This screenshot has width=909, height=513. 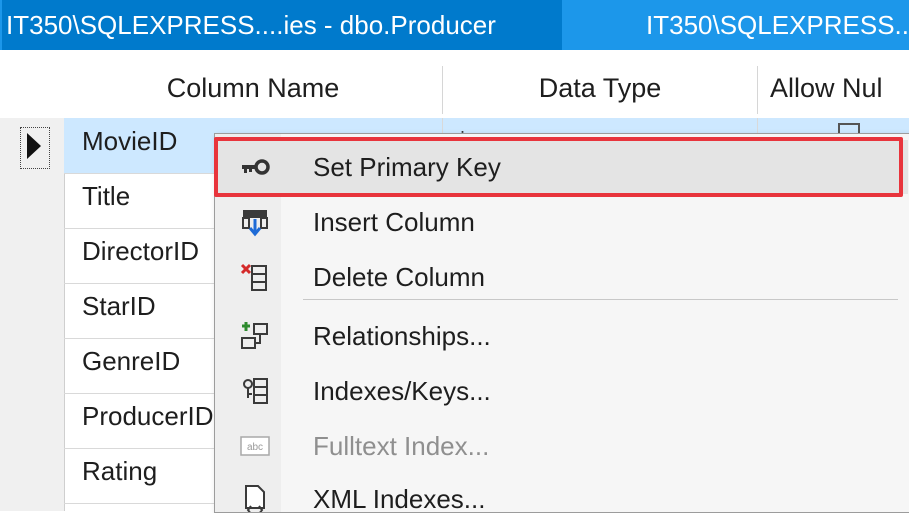 I want to click on column-name-header: Column Name, so click(x=253, y=88).